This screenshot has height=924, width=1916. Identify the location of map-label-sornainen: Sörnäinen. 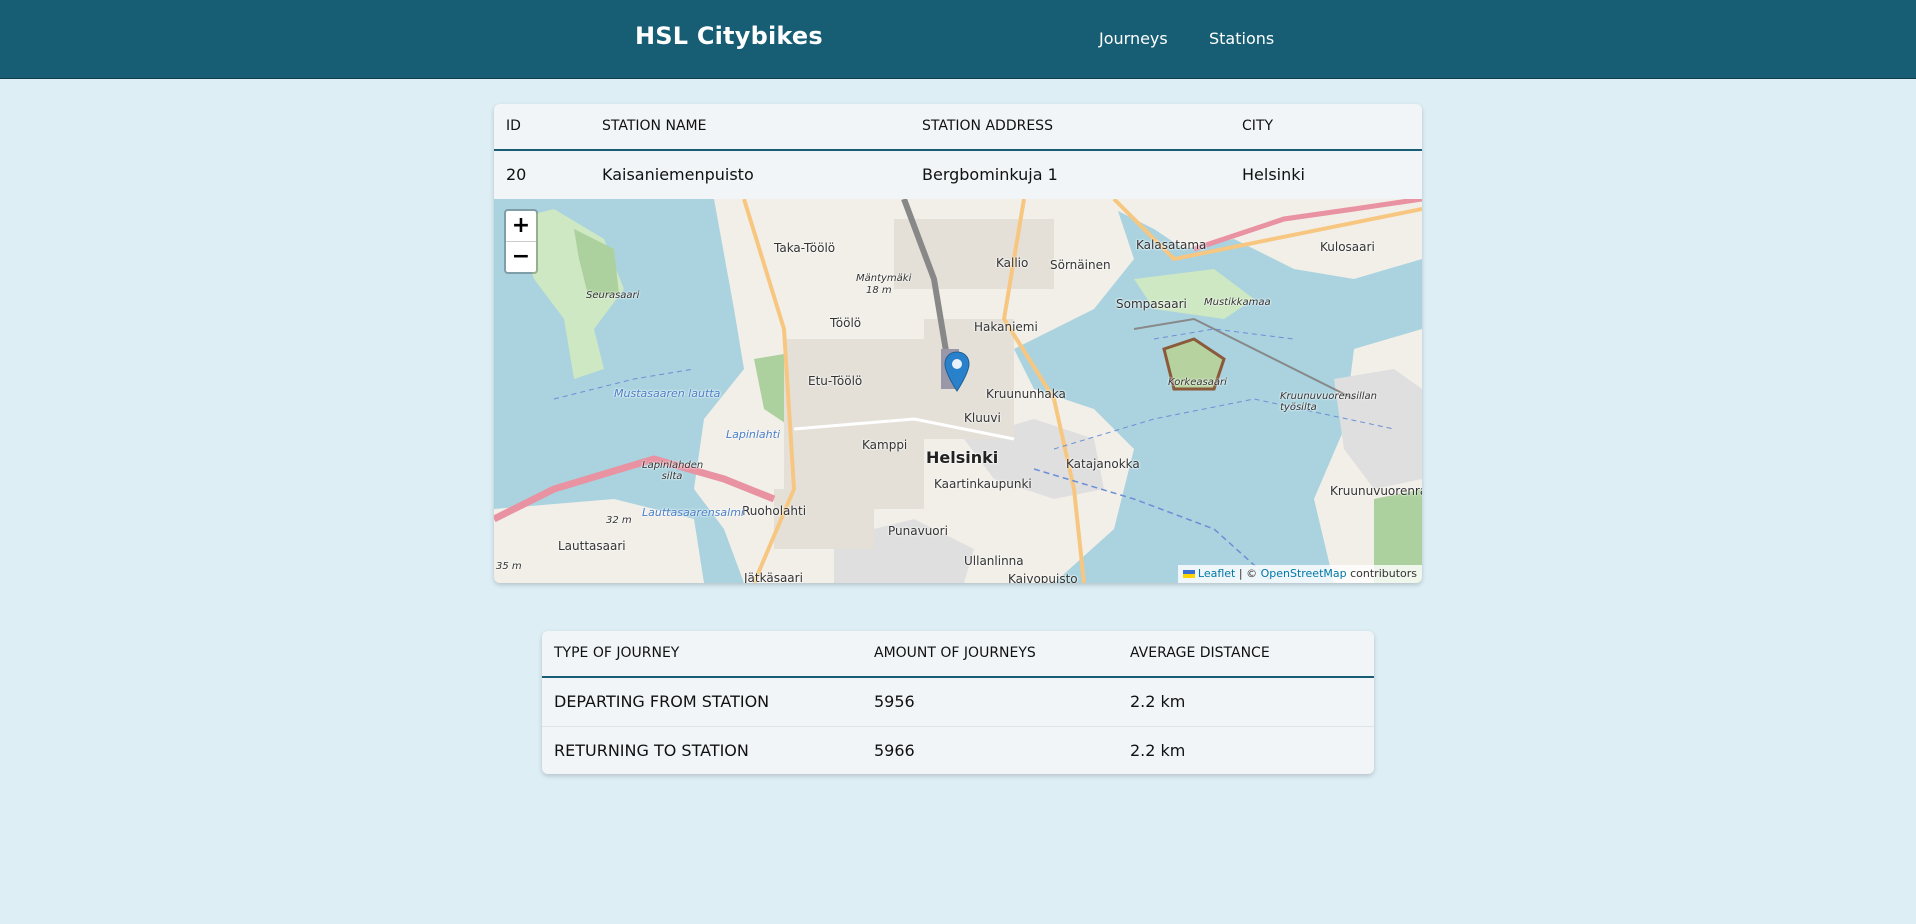
(1080, 265).